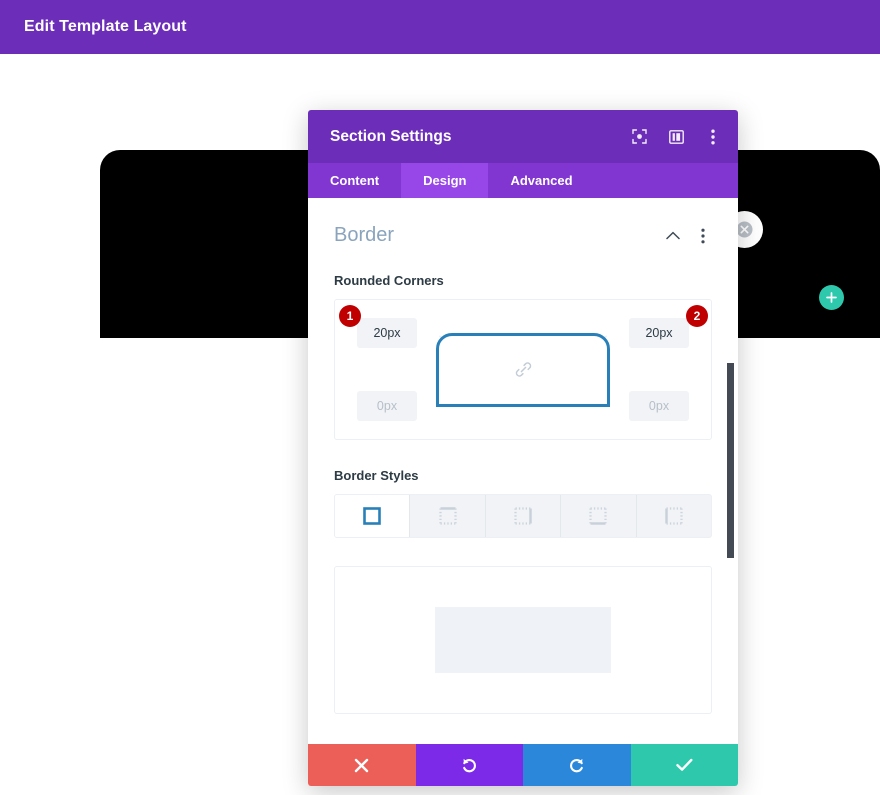 This screenshot has width=880, height=795. I want to click on border-preview-pane, so click(523, 640).